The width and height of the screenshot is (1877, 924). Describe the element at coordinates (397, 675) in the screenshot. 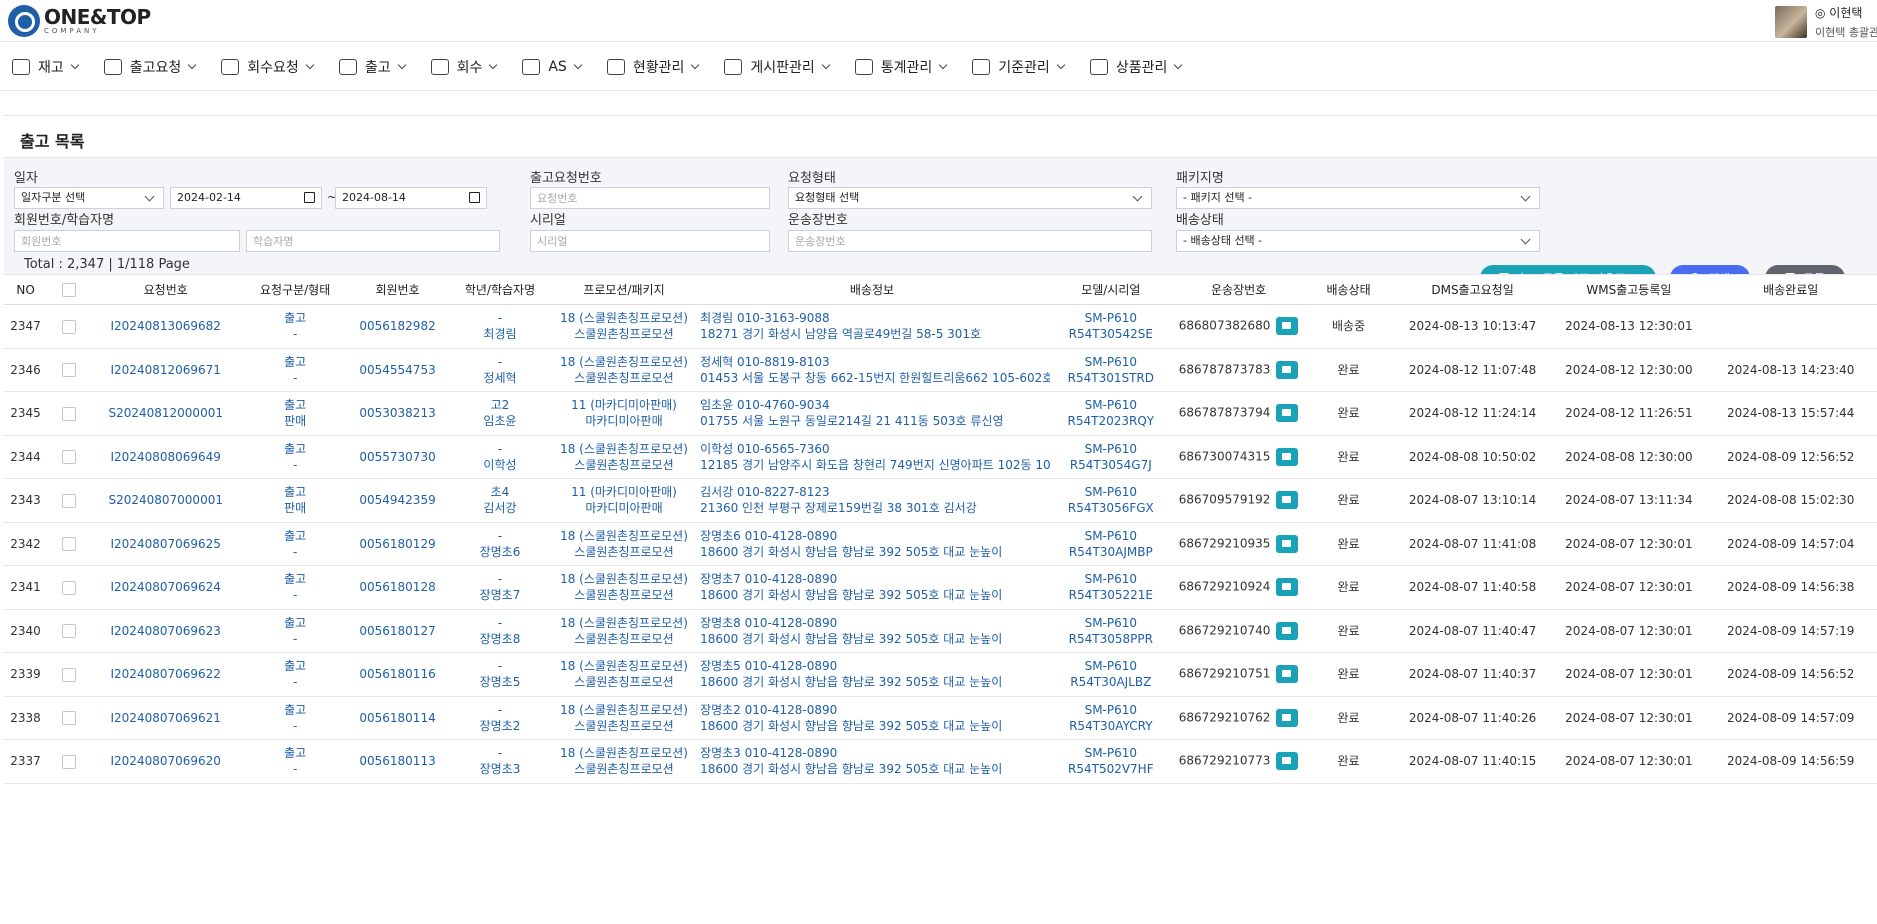

I see `member-no-link: 0056180116` at that location.